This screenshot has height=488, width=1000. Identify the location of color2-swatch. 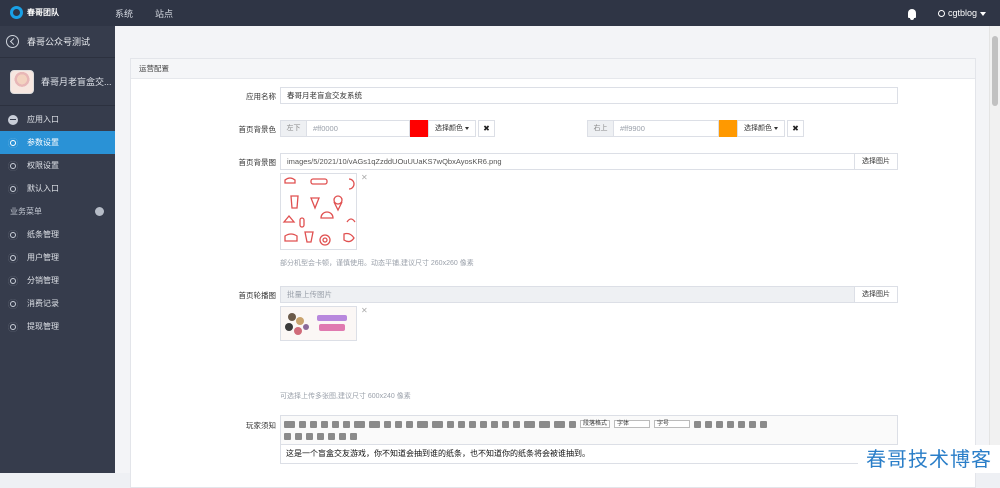
(728, 128).